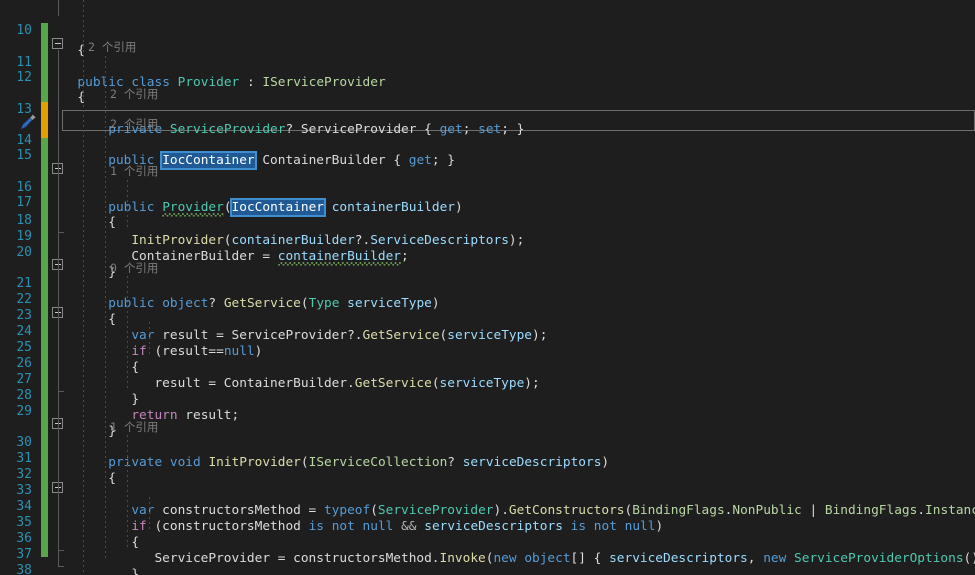 The image size is (975, 575). Describe the element at coordinates (58, 203) in the screenshot. I see `fold-guide-ctor` at that location.